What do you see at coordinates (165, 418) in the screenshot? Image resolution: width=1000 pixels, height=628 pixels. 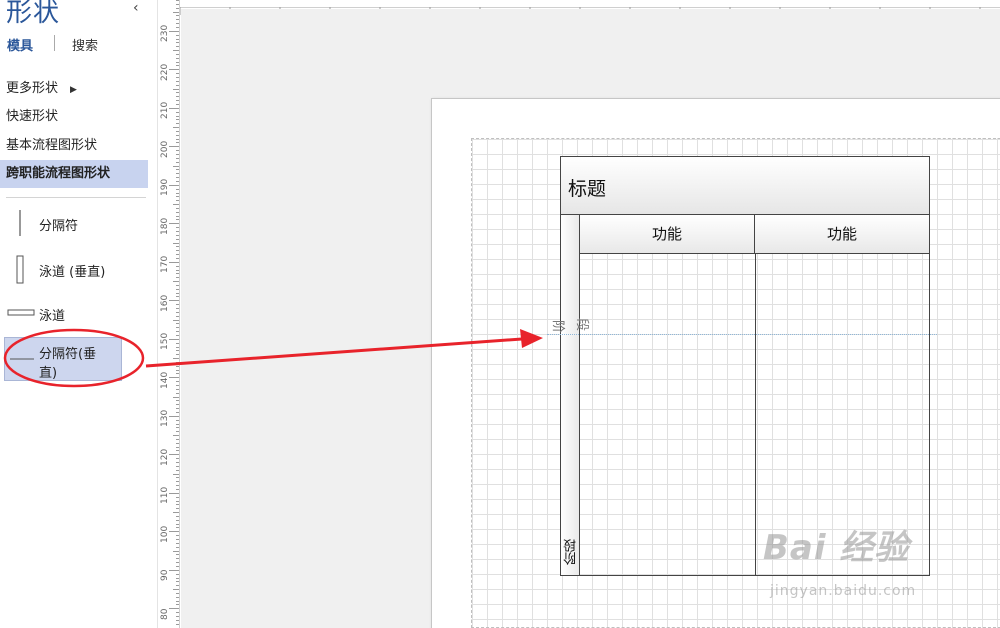 I see `ruler-label: 130` at bounding box center [165, 418].